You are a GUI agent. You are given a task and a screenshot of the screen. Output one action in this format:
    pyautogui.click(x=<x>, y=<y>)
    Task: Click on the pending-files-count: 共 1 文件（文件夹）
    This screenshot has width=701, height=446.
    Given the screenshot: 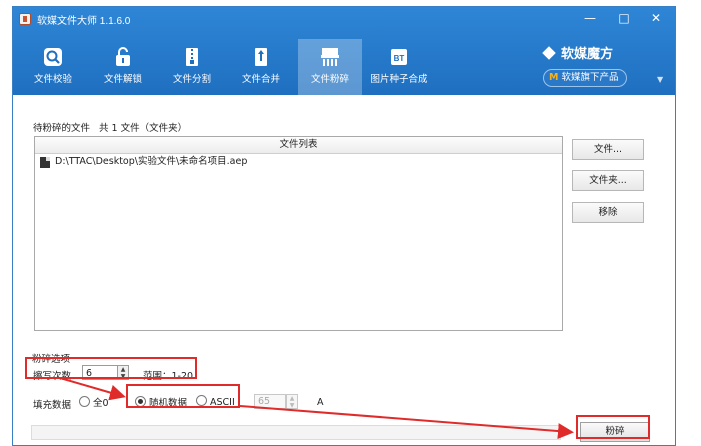 What is the action you would take?
    pyautogui.click(x=143, y=128)
    